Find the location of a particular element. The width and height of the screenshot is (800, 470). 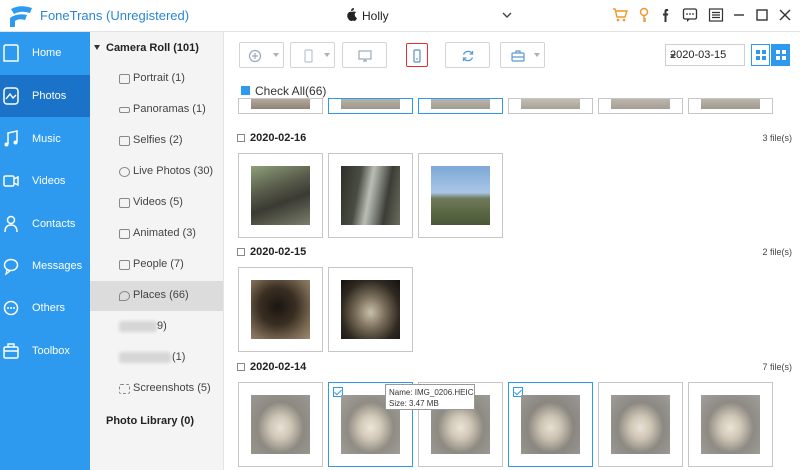

portrait-icon is located at coordinates (124, 79).